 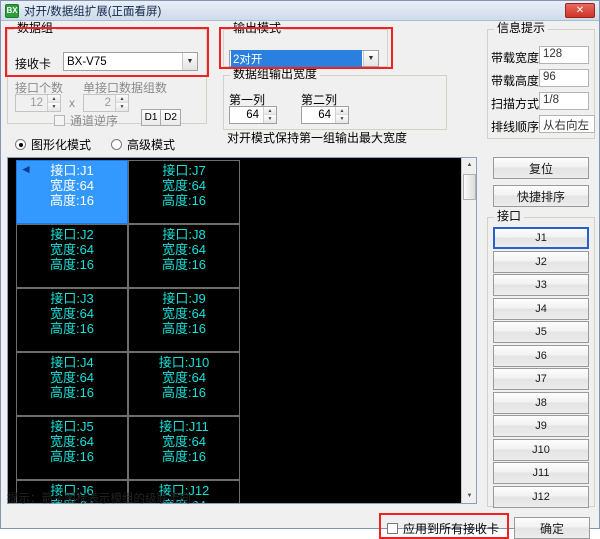 I want to click on module-card-j1: ◄ 接口:J1 宽度:64 高度:16, so click(x=72, y=192).